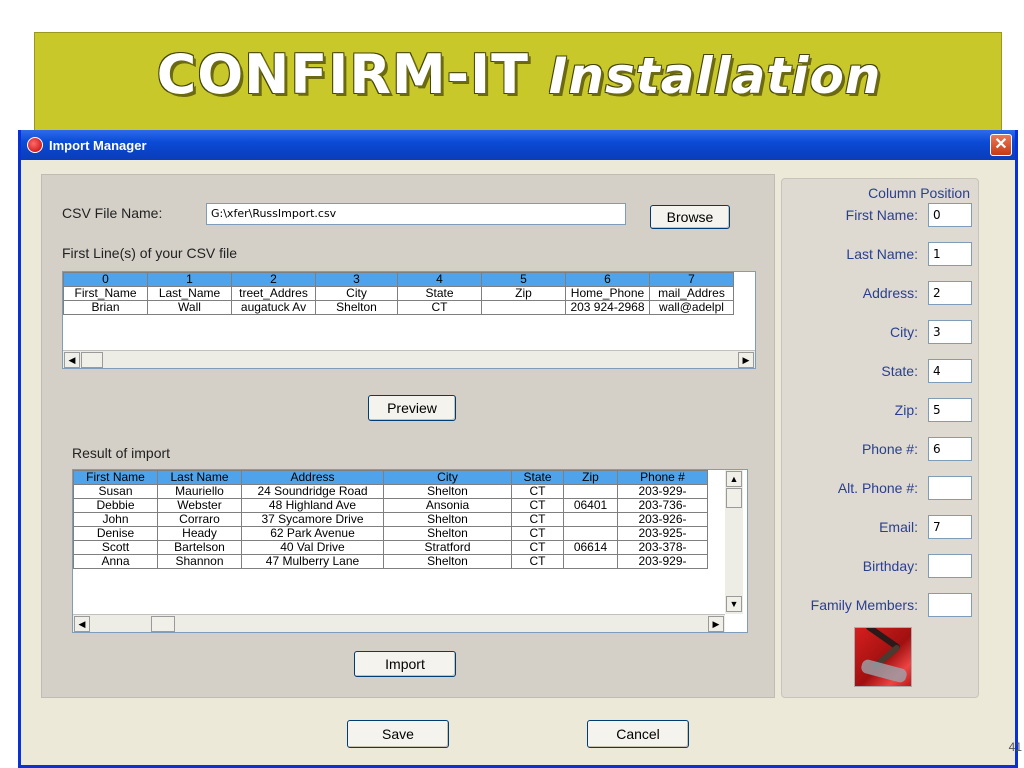  Describe the element at coordinates (590, 491) in the screenshot. I see `result-cell` at that location.